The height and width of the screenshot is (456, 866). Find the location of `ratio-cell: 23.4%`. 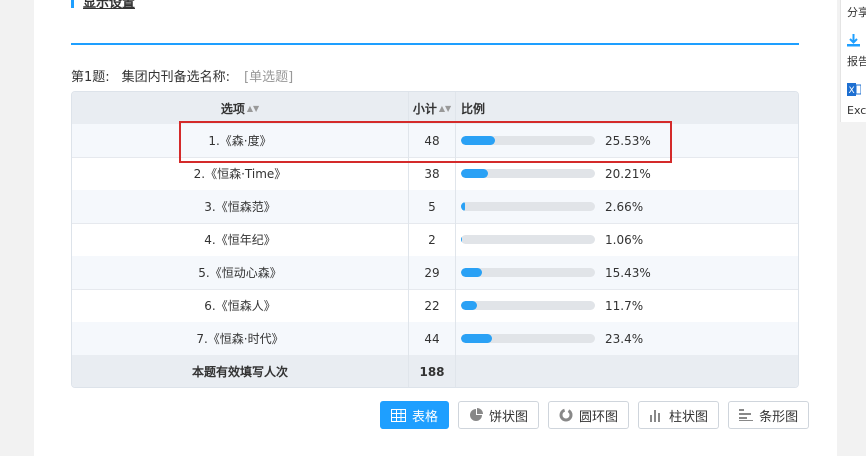

ratio-cell: 23.4% is located at coordinates (627, 338).